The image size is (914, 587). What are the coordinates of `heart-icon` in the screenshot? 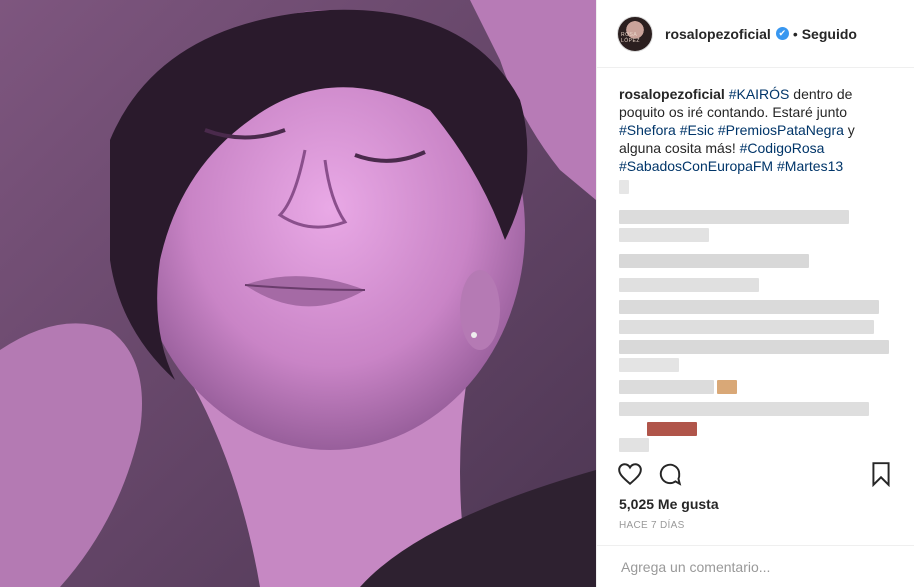 It's located at (630, 474).